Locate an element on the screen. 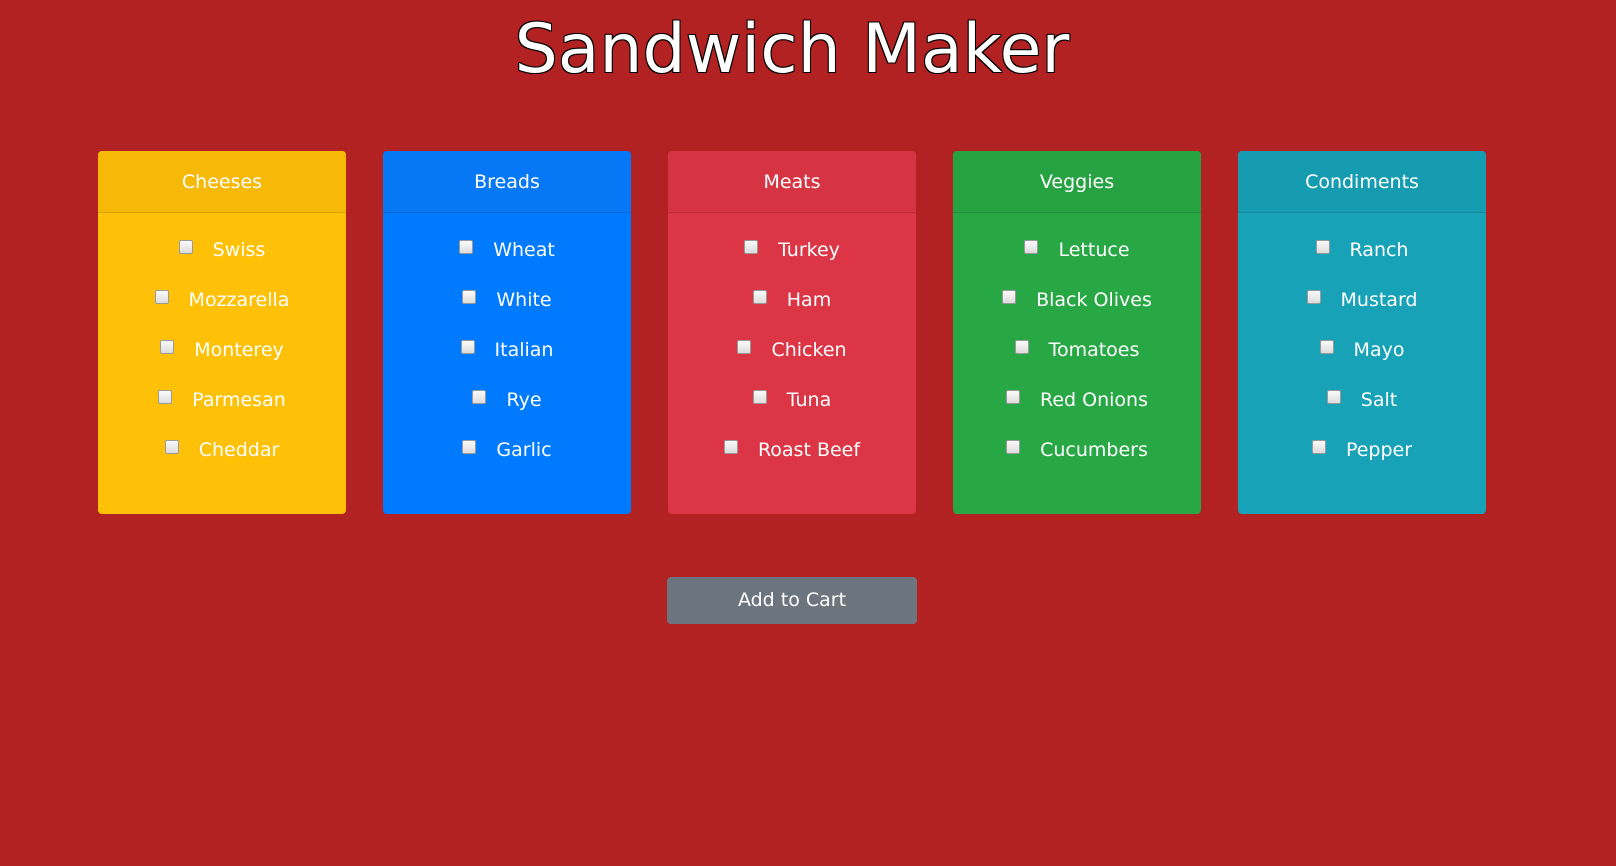  checkbox-tuna is located at coordinates (759, 397).